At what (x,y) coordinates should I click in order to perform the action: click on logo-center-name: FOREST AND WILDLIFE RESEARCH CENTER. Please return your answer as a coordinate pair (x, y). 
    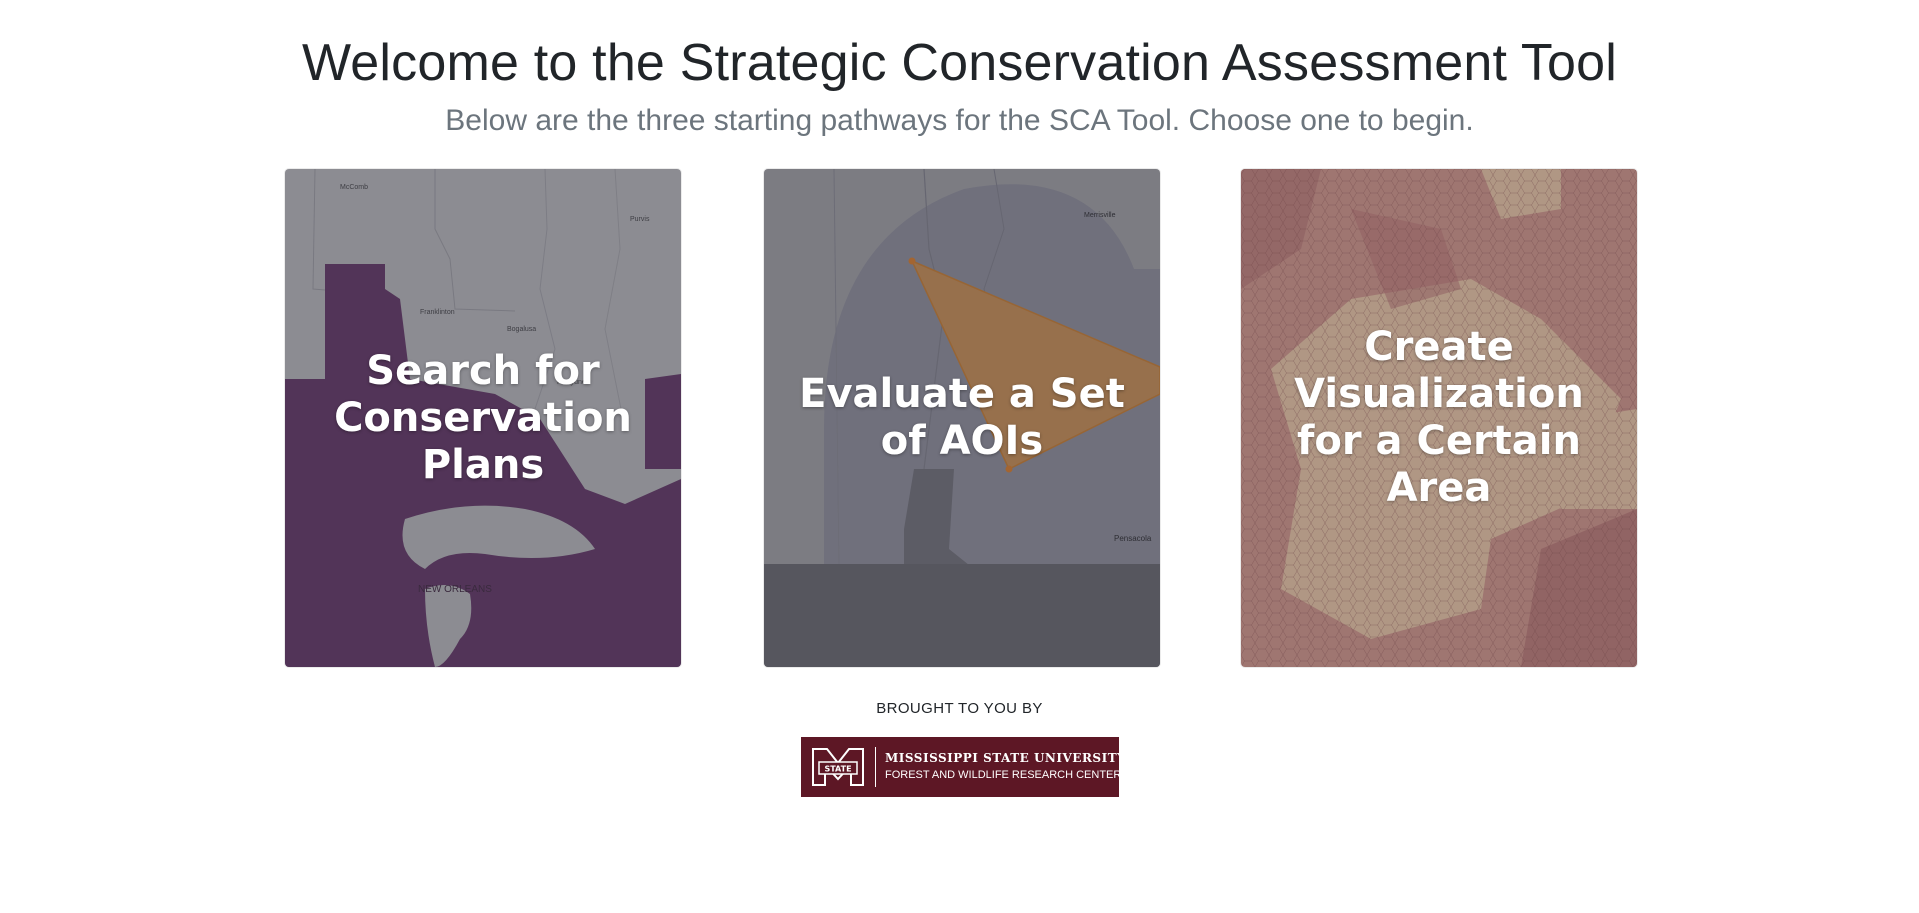
    Looking at the image, I should click on (1003, 775).